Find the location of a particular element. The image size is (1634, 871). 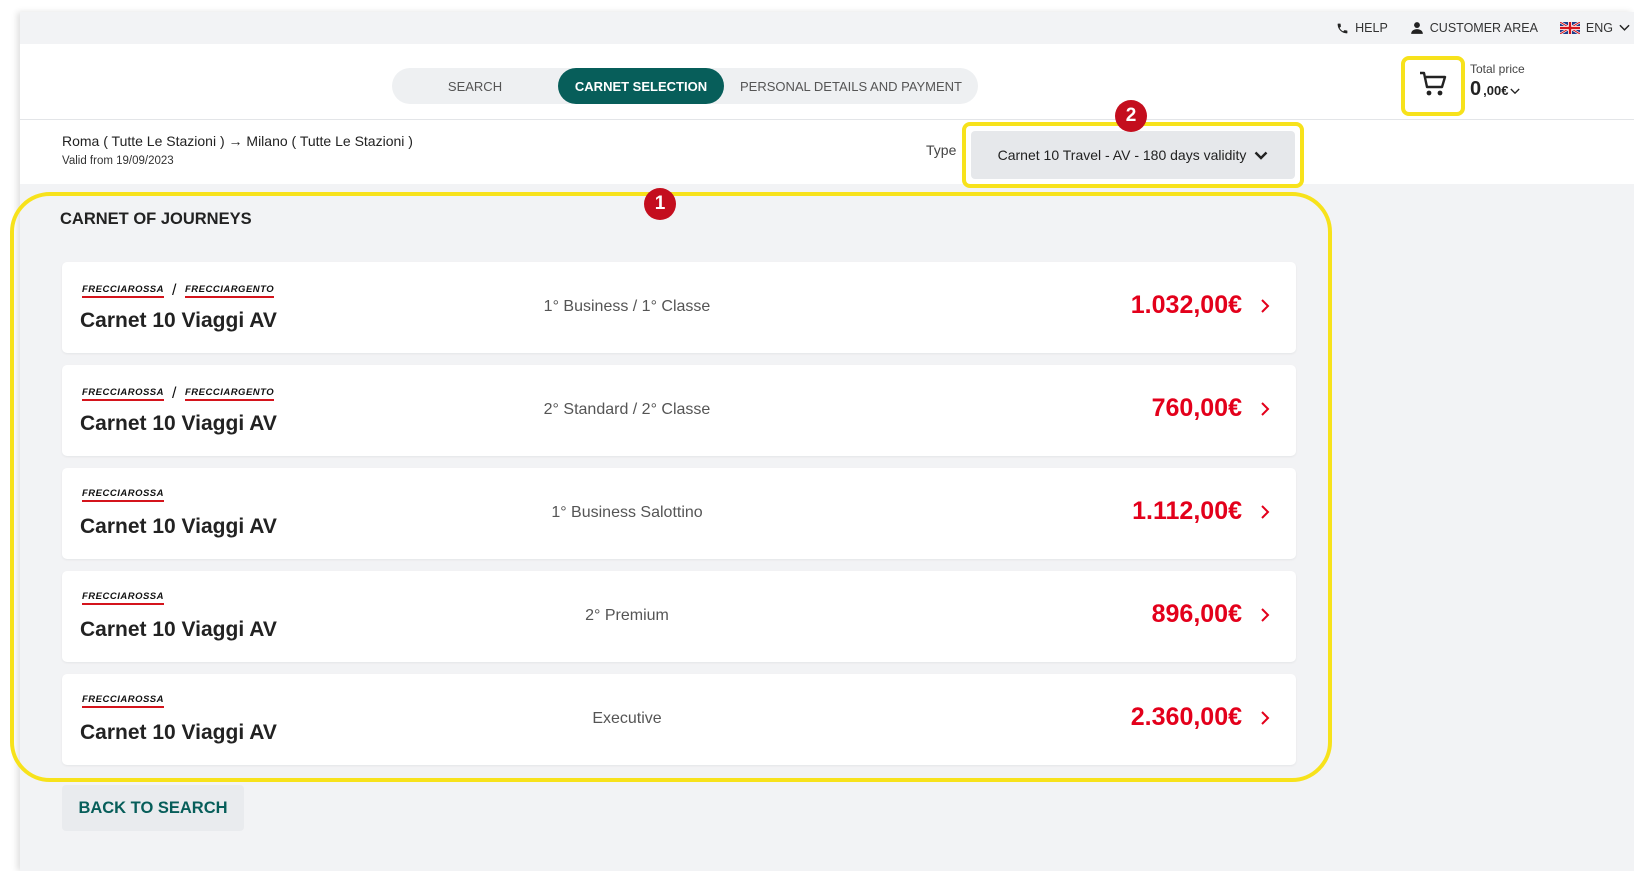

offer-price: 1.112,00€ is located at coordinates (1187, 511).